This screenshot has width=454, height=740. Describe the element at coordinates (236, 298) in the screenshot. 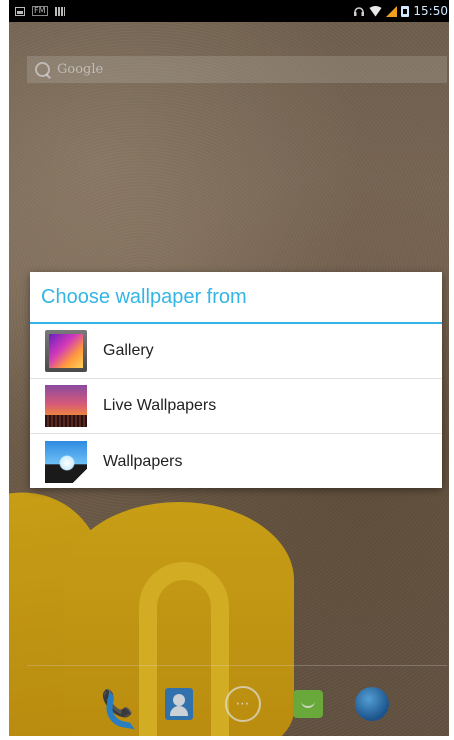

I see `dialog-title: Choose wallpaper from` at that location.